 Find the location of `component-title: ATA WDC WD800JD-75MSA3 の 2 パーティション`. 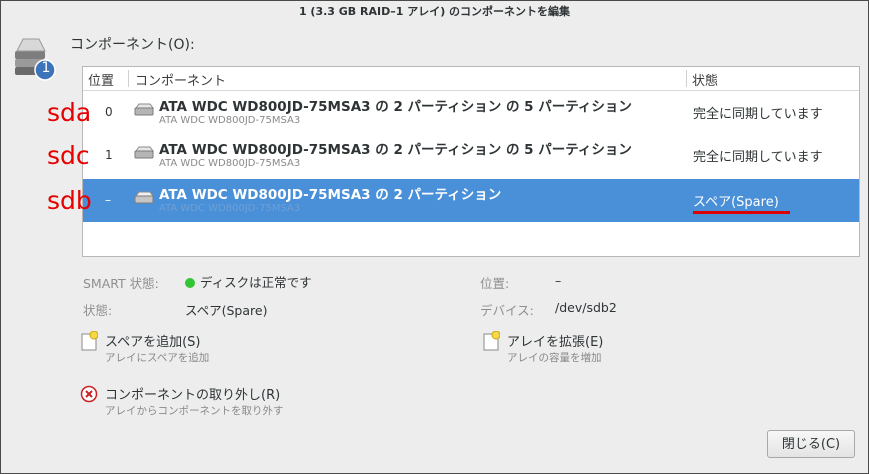

component-title: ATA WDC WD800JD-75MSA3 の 2 パーティション is located at coordinates (330, 195).